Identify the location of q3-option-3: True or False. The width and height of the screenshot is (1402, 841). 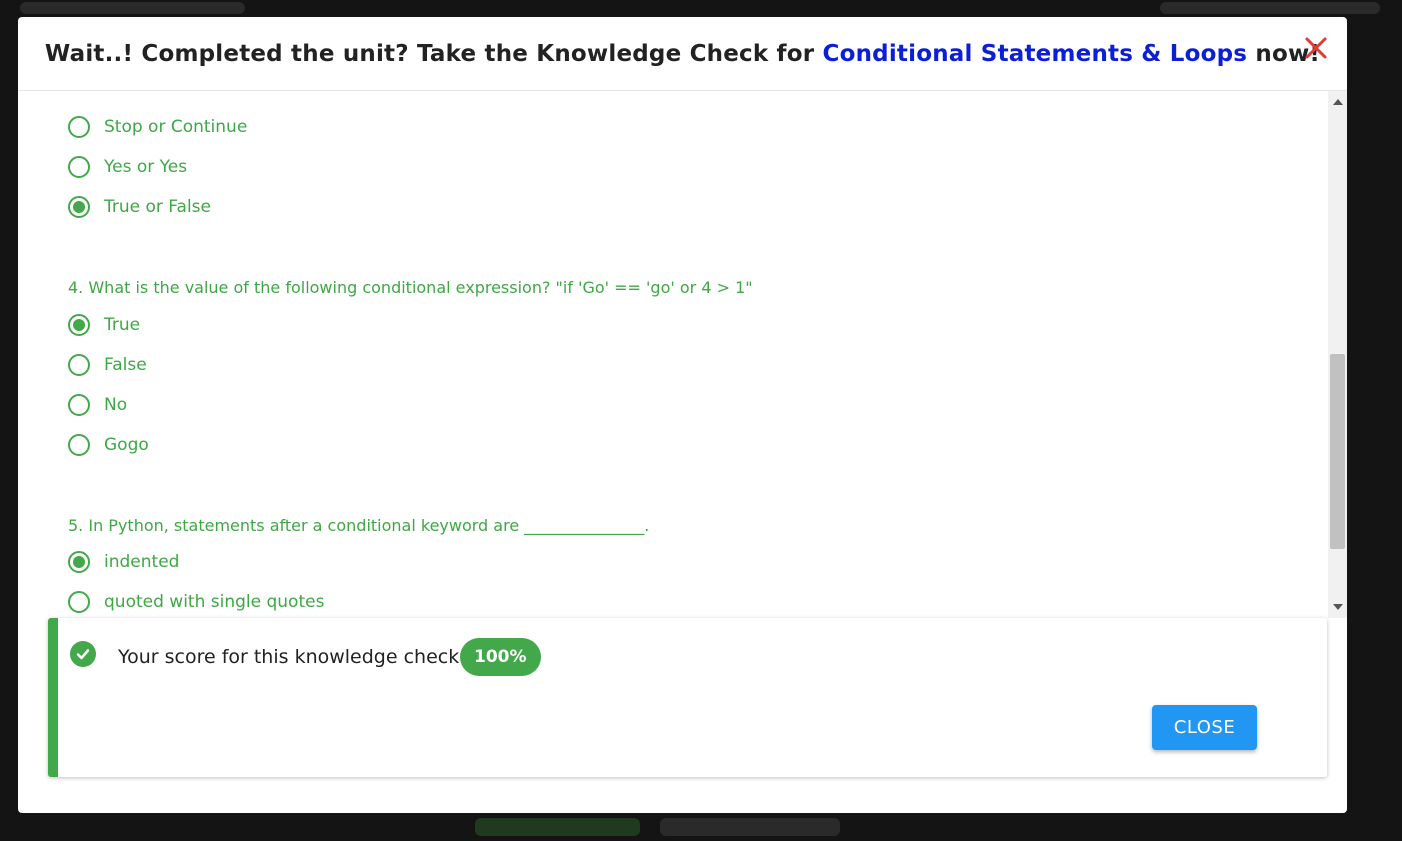
(139, 207).